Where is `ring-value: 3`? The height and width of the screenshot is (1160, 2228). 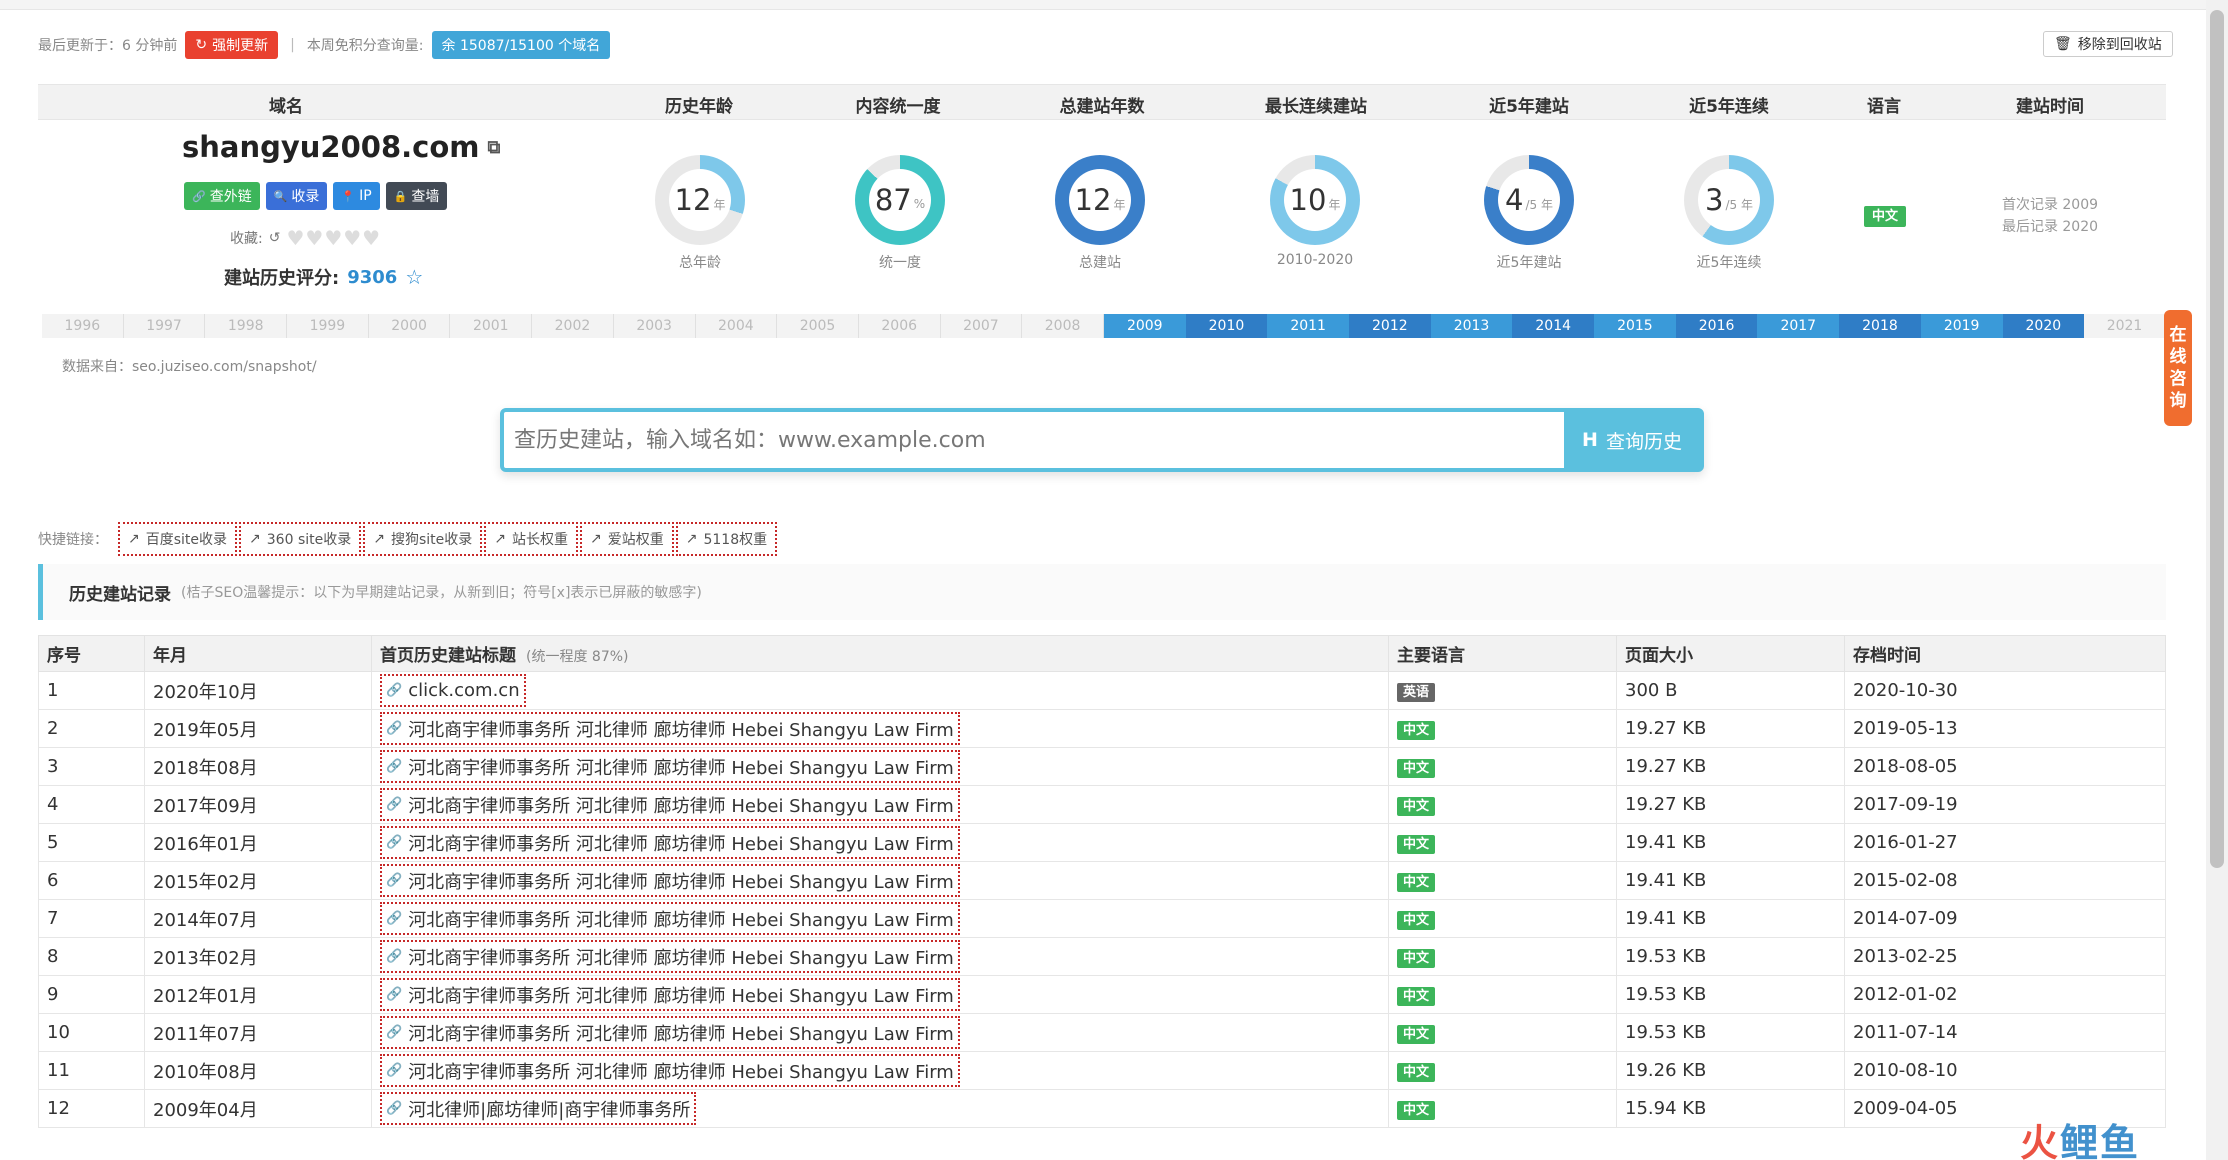 ring-value: 3 is located at coordinates (1714, 200).